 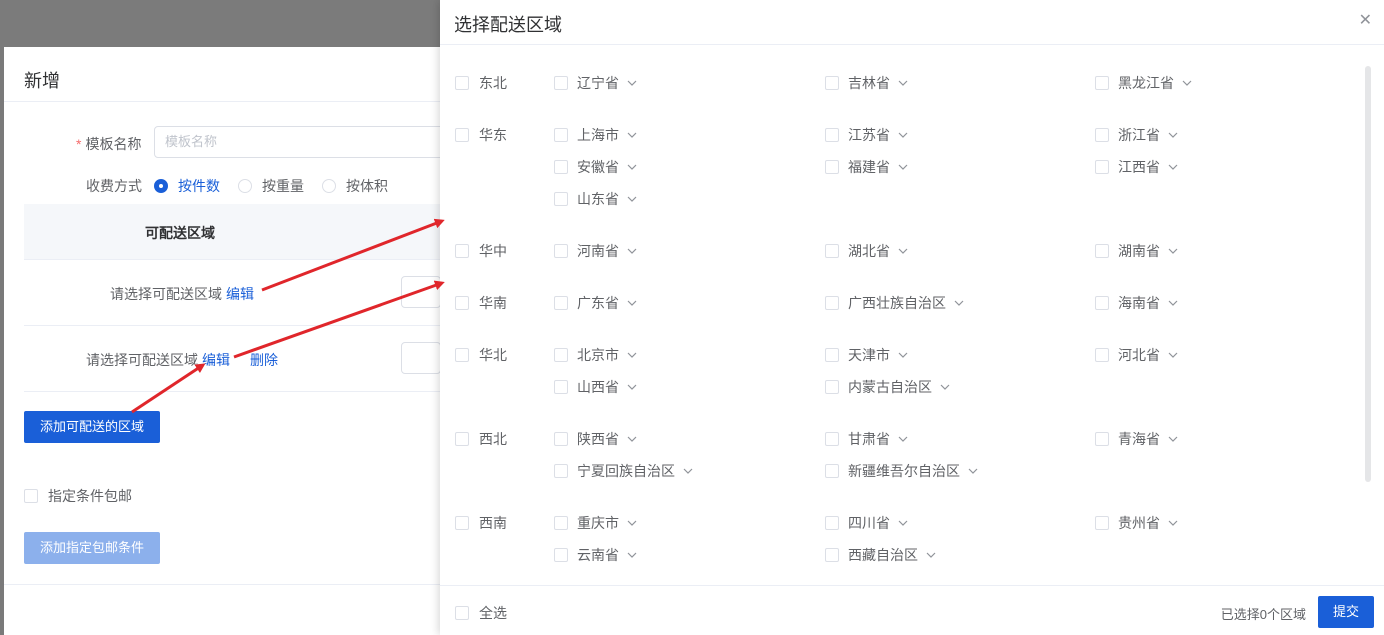 I want to click on delete-link: 删除, so click(x=264, y=360).